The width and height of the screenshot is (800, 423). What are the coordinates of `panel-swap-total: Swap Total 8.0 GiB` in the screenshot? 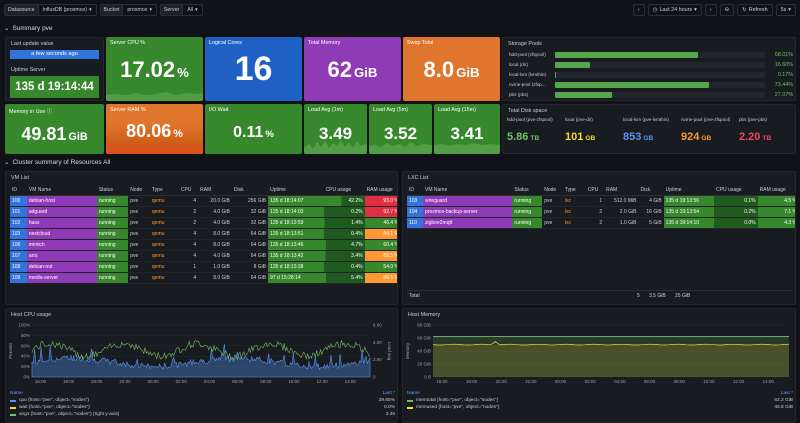 It's located at (451, 69).